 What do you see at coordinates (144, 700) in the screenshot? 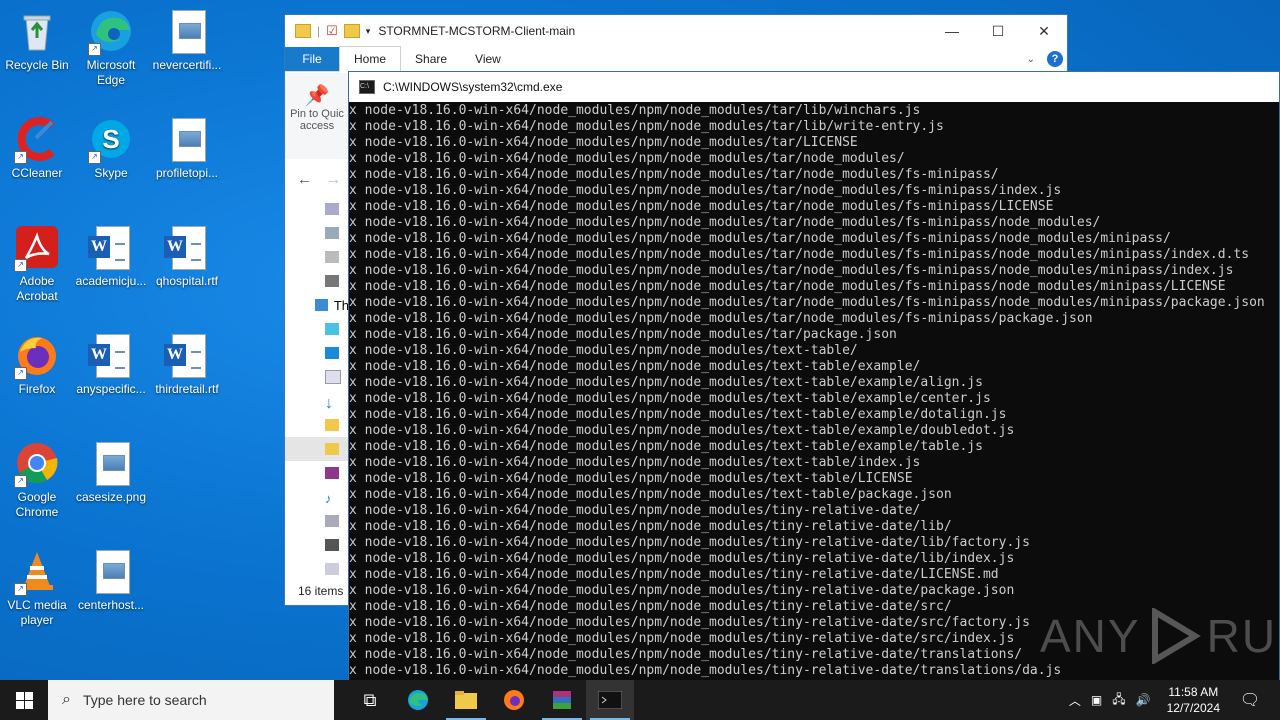
I see `search-placeholder: Type here to search` at bounding box center [144, 700].